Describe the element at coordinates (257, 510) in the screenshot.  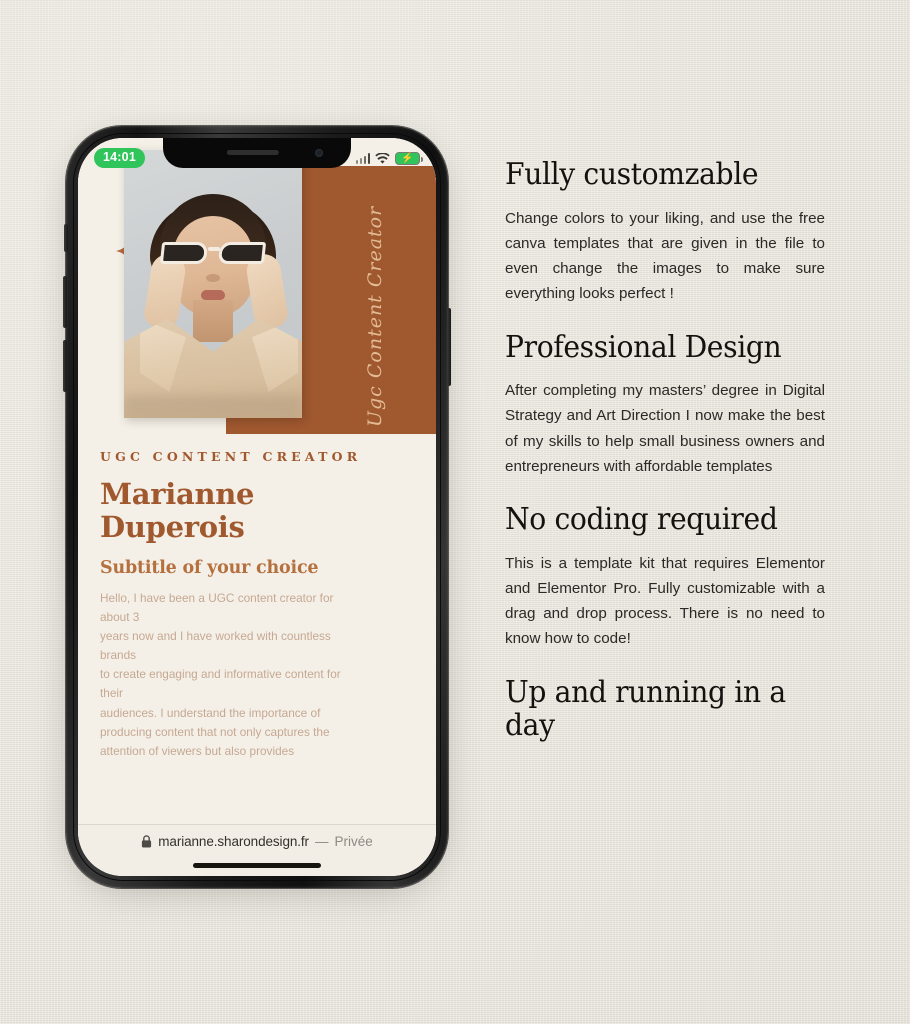
I see `site-creator-name: Marianne Duperois` at that location.